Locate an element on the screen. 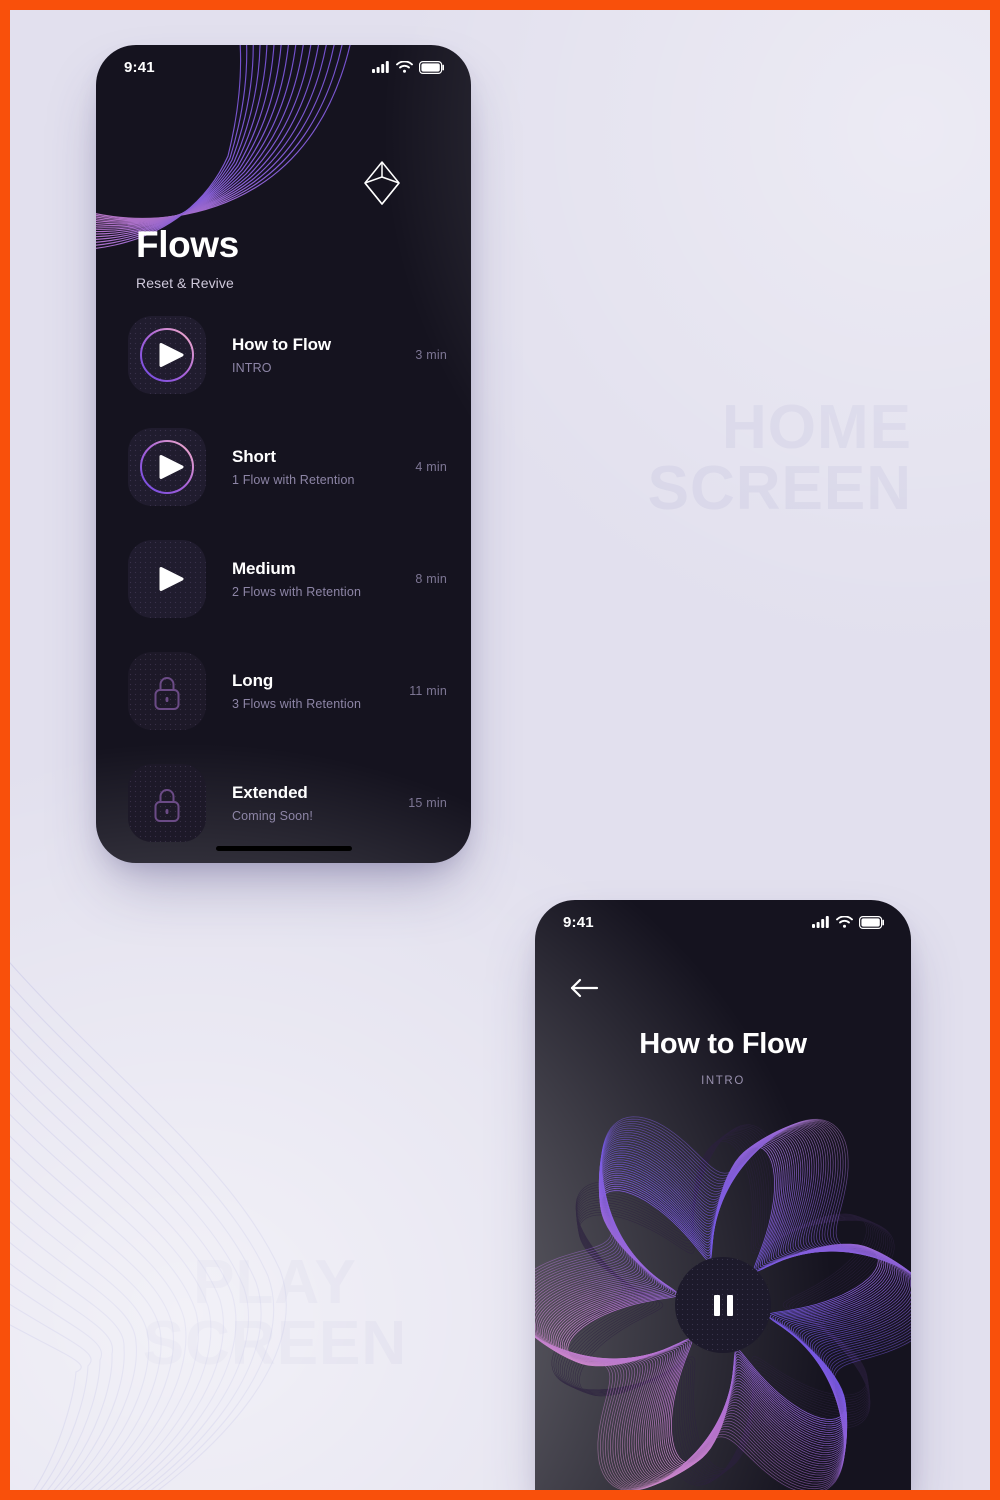  flow-subtitle: 1 Flow with Retention is located at coordinates (293, 480).